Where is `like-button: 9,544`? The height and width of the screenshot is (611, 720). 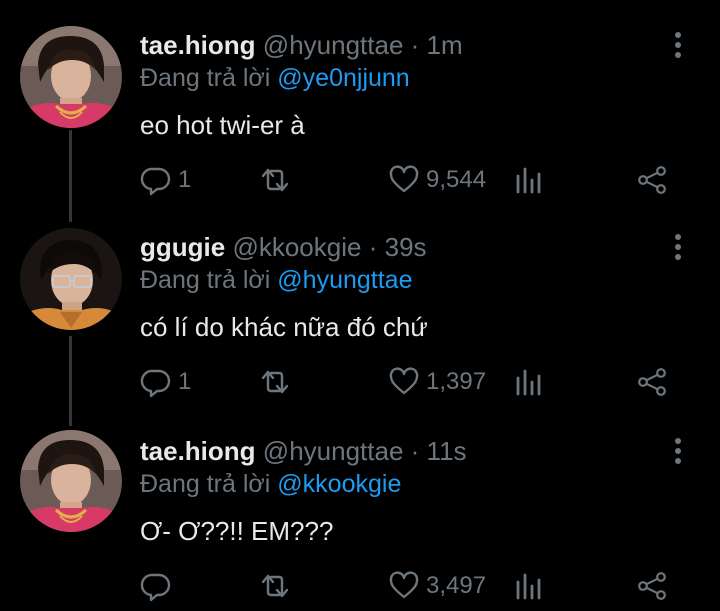
like-button: 9,544 is located at coordinates (437, 180).